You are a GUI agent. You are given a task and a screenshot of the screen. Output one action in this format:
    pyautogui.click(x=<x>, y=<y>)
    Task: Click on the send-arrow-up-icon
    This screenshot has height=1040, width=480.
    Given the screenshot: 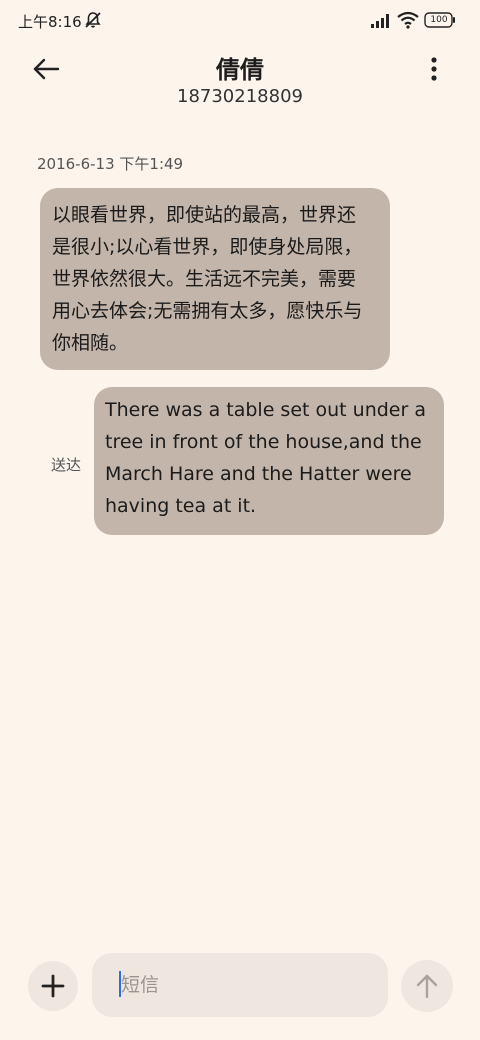 What is the action you would take?
    pyautogui.click(x=427, y=986)
    